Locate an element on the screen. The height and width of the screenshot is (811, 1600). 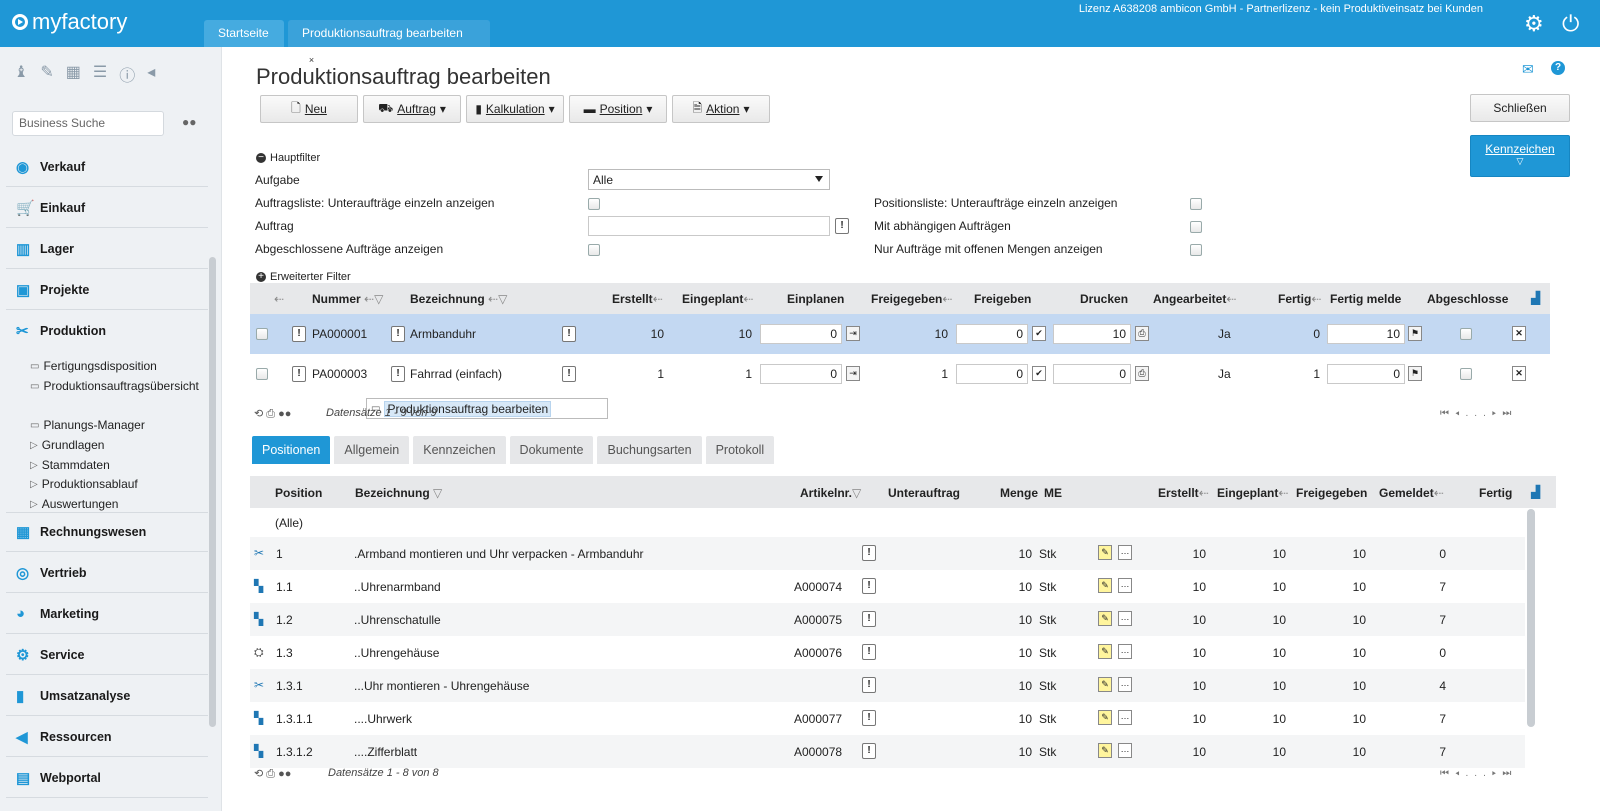
col-eingeplant: Eingeplant⇠ is located at coordinates (717, 299).